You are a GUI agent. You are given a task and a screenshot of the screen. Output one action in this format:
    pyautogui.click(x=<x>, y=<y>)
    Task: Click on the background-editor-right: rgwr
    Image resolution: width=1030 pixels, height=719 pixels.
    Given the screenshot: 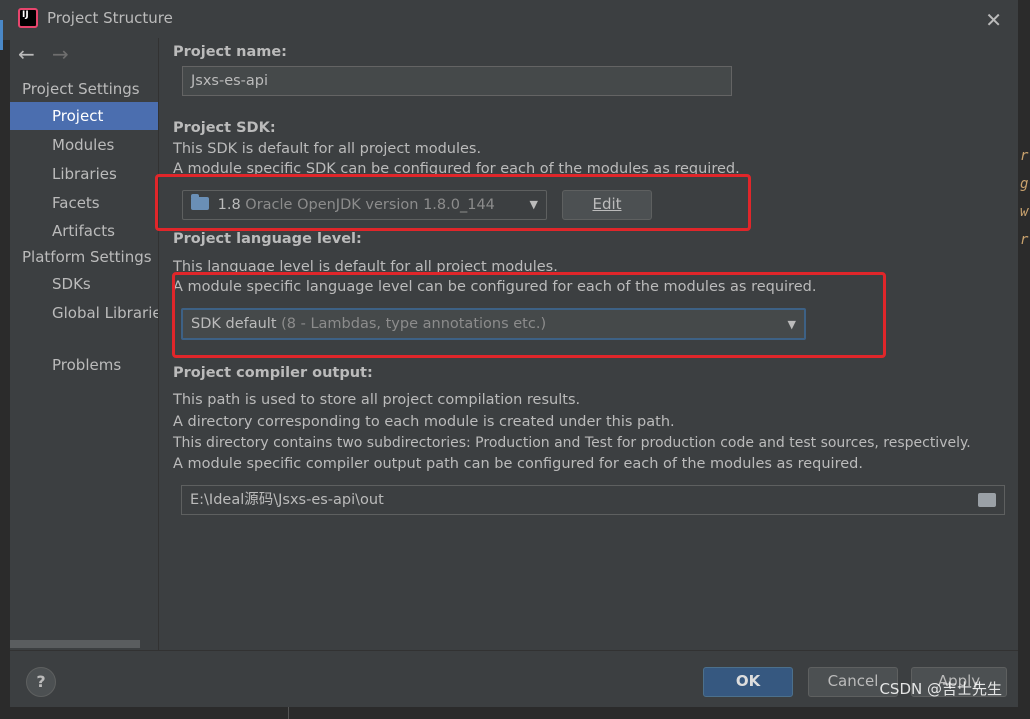 What is the action you would take?
    pyautogui.click(x=1024, y=359)
    